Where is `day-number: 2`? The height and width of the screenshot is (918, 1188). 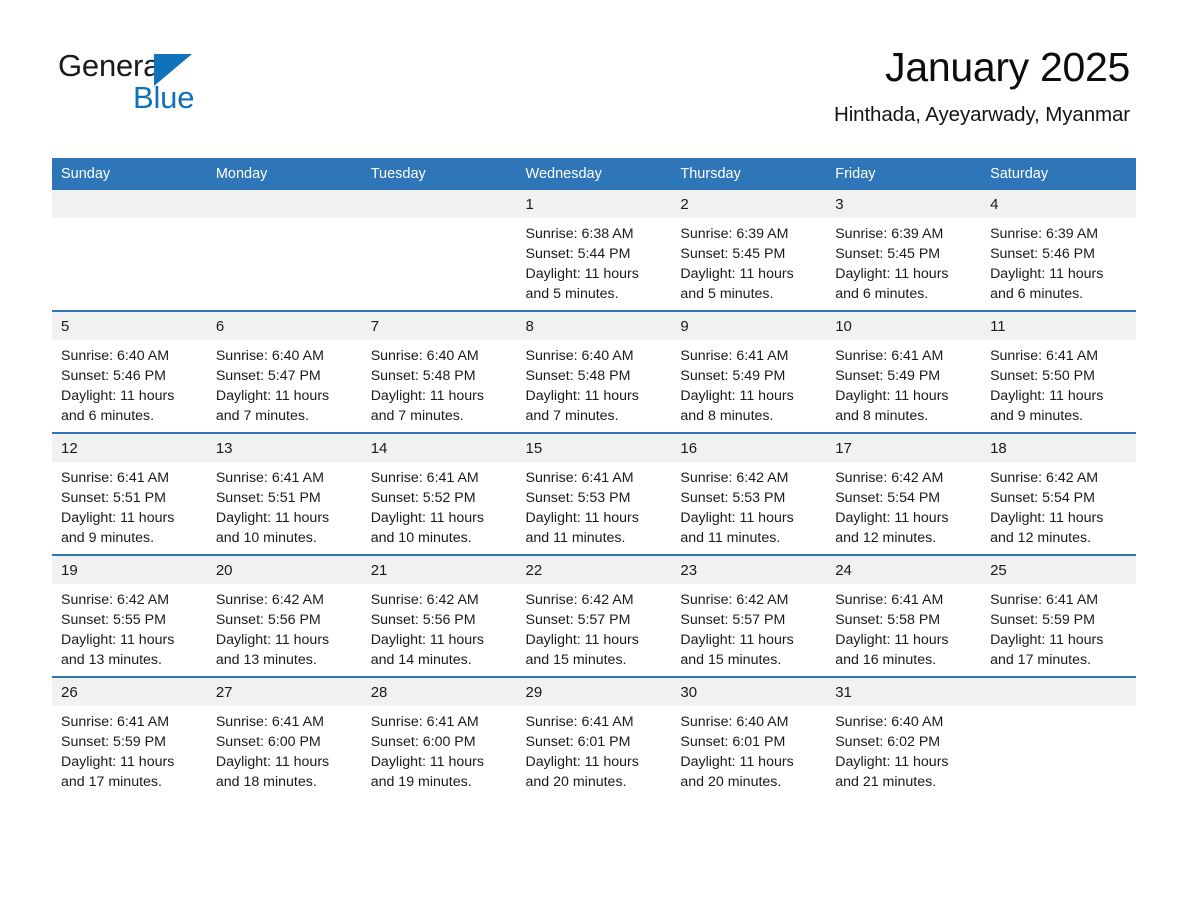 day-number: 2 is located at coordinates (749, 204).